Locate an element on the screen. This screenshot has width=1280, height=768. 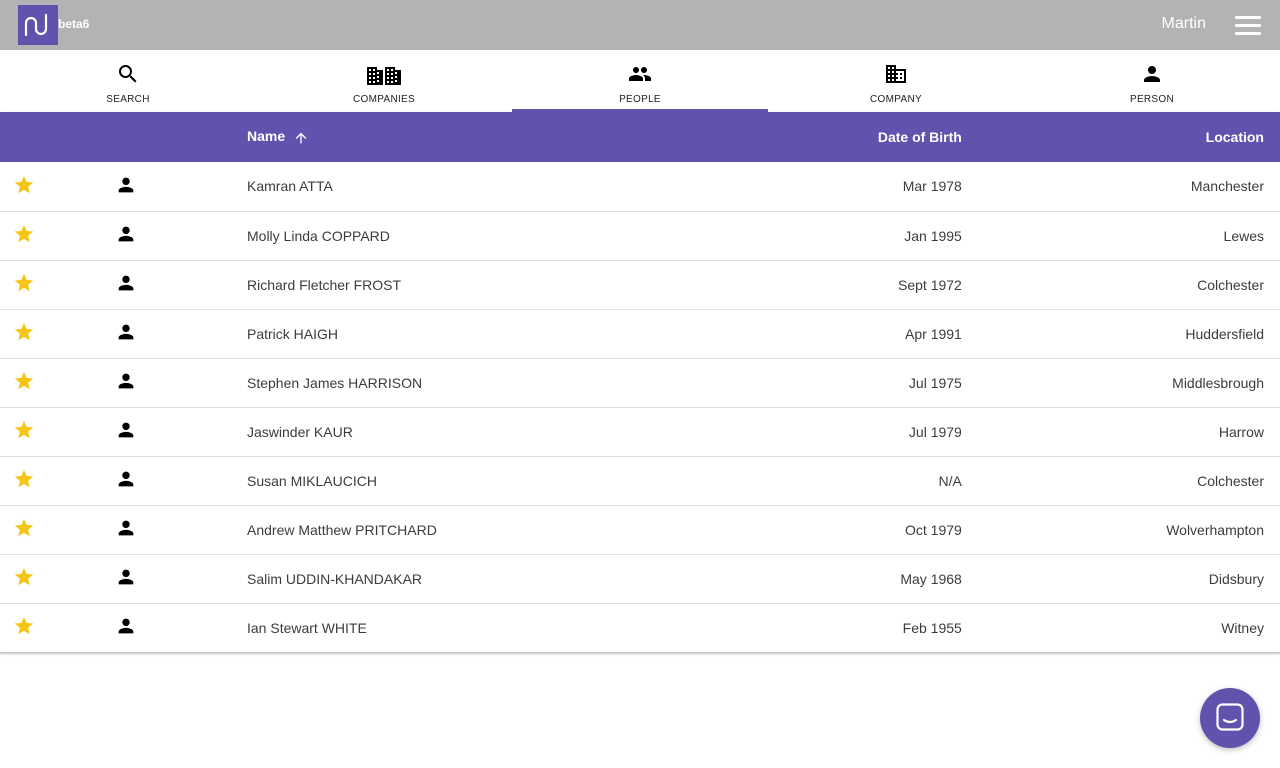
table-row: Patrick HAIGH Apr 1991 Huddersfield is located at coordinates (640, 333).